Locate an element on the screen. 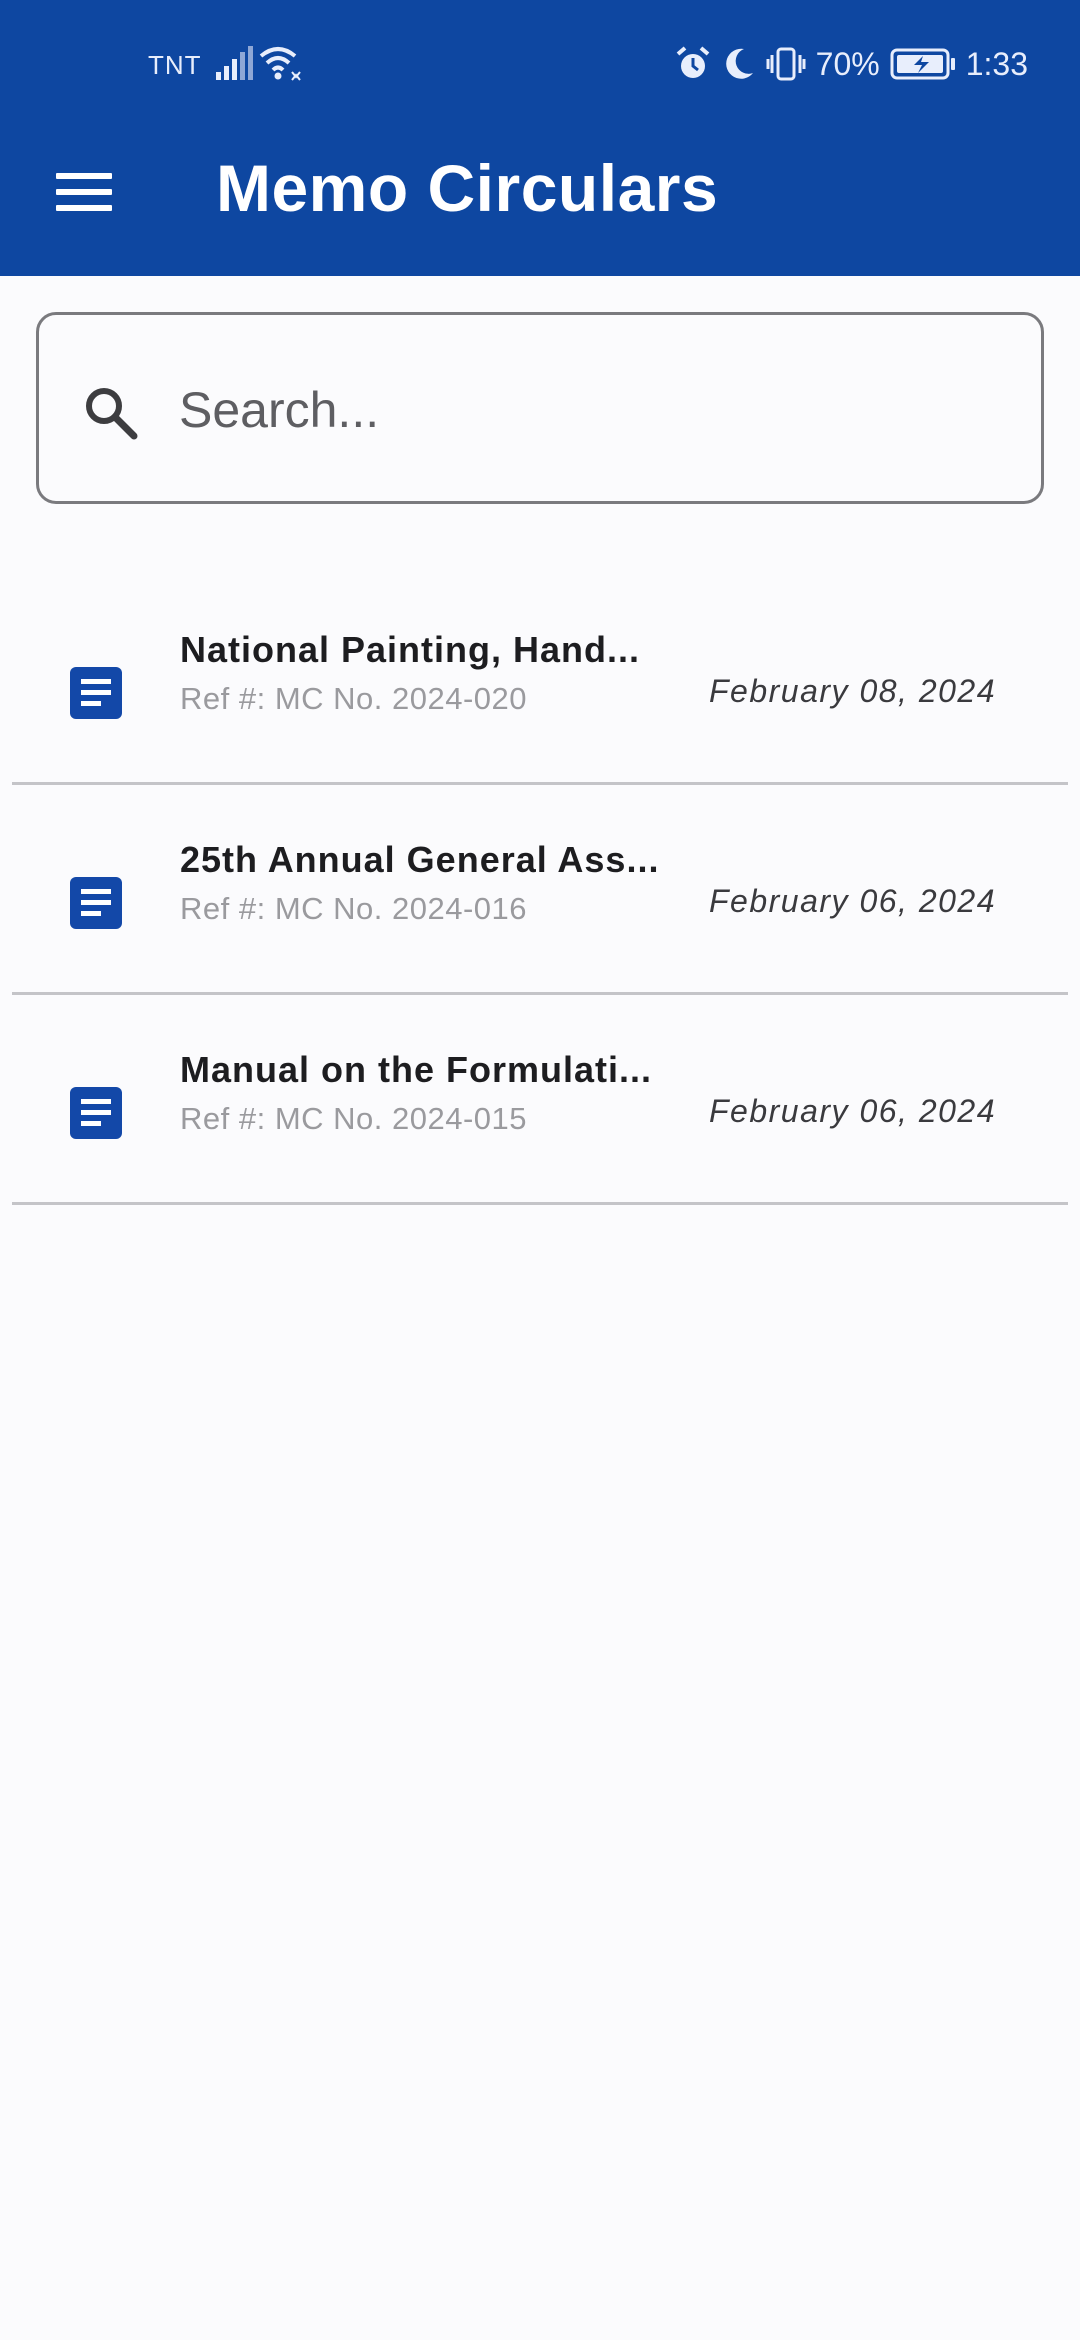 This screenshot has width=1080, height=2340. battery-percent: 70% is located at coordinates (847, 63).